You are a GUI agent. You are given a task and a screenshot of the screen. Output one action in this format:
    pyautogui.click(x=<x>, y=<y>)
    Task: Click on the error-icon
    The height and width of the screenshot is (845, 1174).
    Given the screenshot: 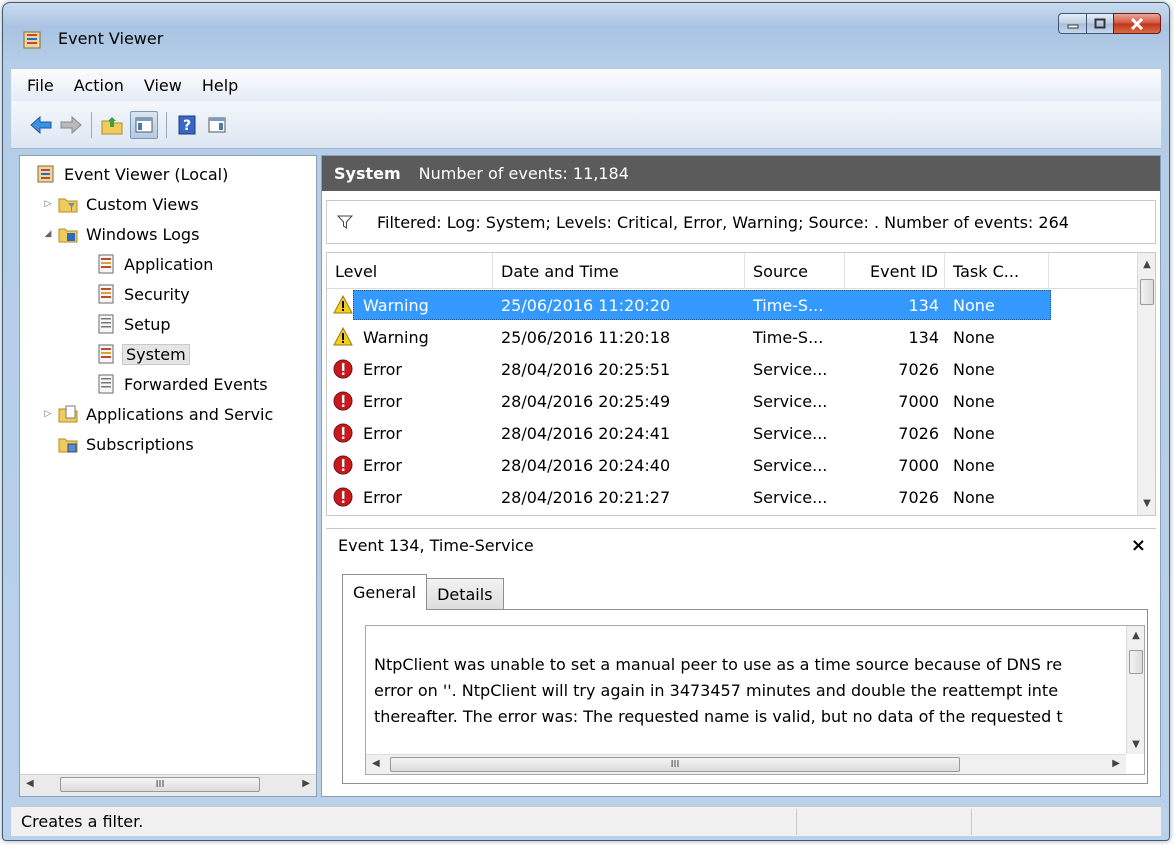 What is the action you would take?
    pyautogui.click(x=343, y=433)
    